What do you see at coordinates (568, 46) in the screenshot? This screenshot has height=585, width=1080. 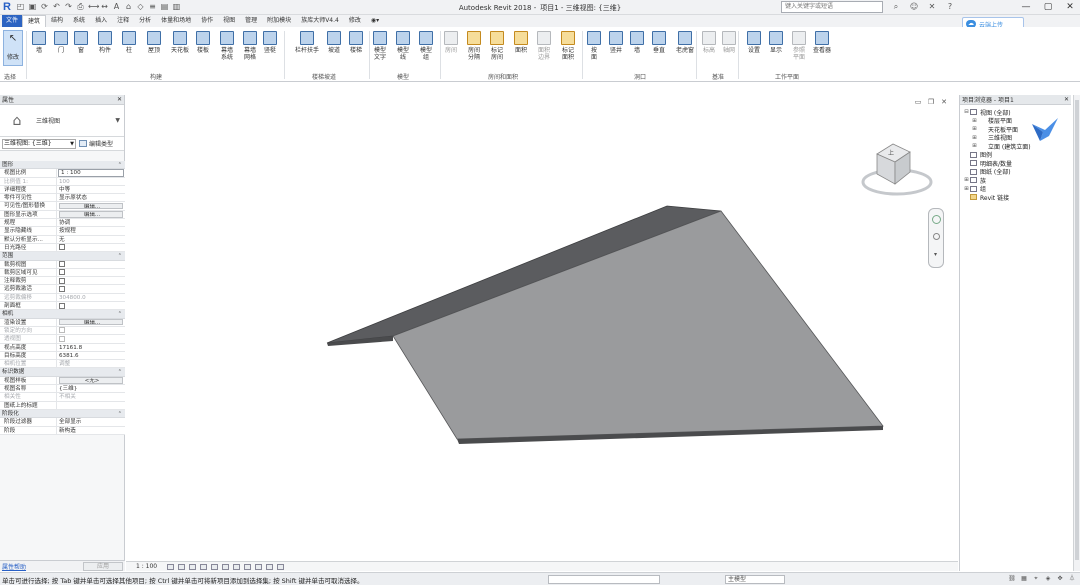 I see `ribbon-button-22: 标记 面积` at bounding box center [568, 46].